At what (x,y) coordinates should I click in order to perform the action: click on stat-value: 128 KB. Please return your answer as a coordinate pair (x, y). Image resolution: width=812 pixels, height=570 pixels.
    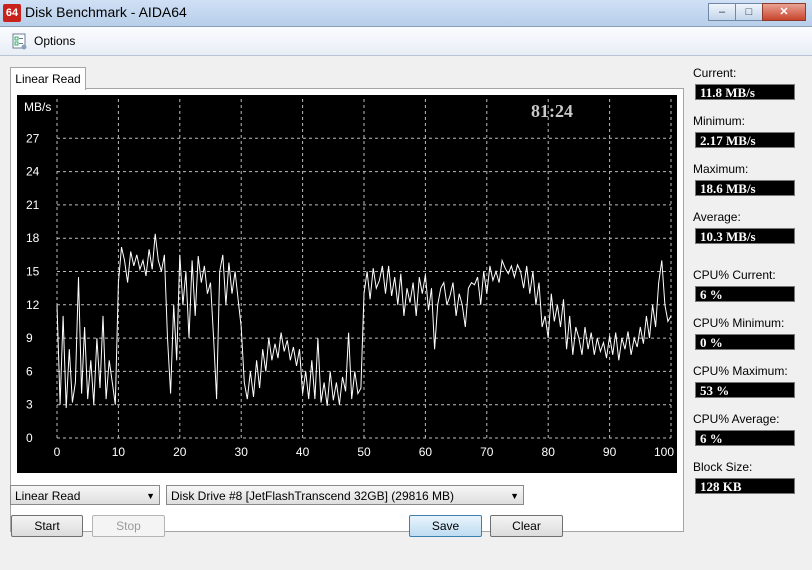
    Looking at the image, I should click on (745, 486).